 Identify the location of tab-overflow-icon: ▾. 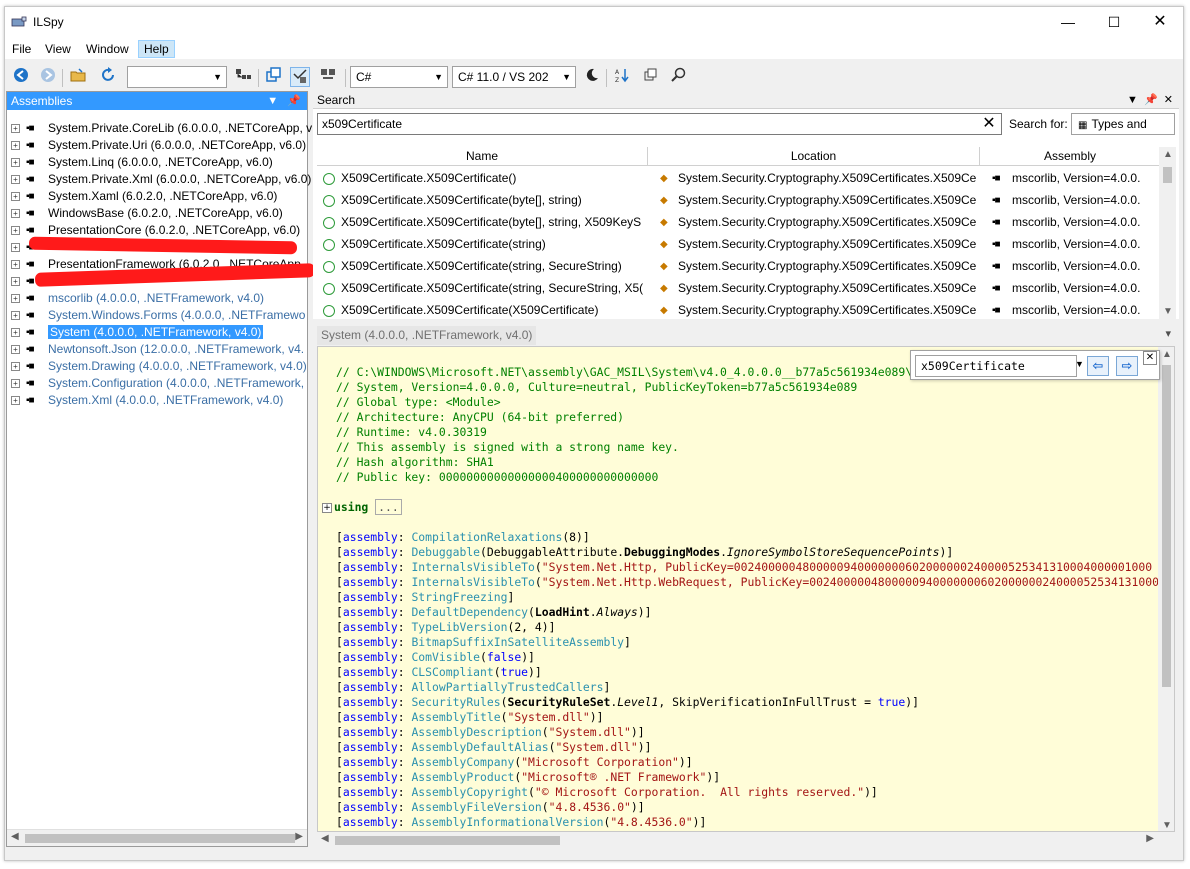
(1168, 333).